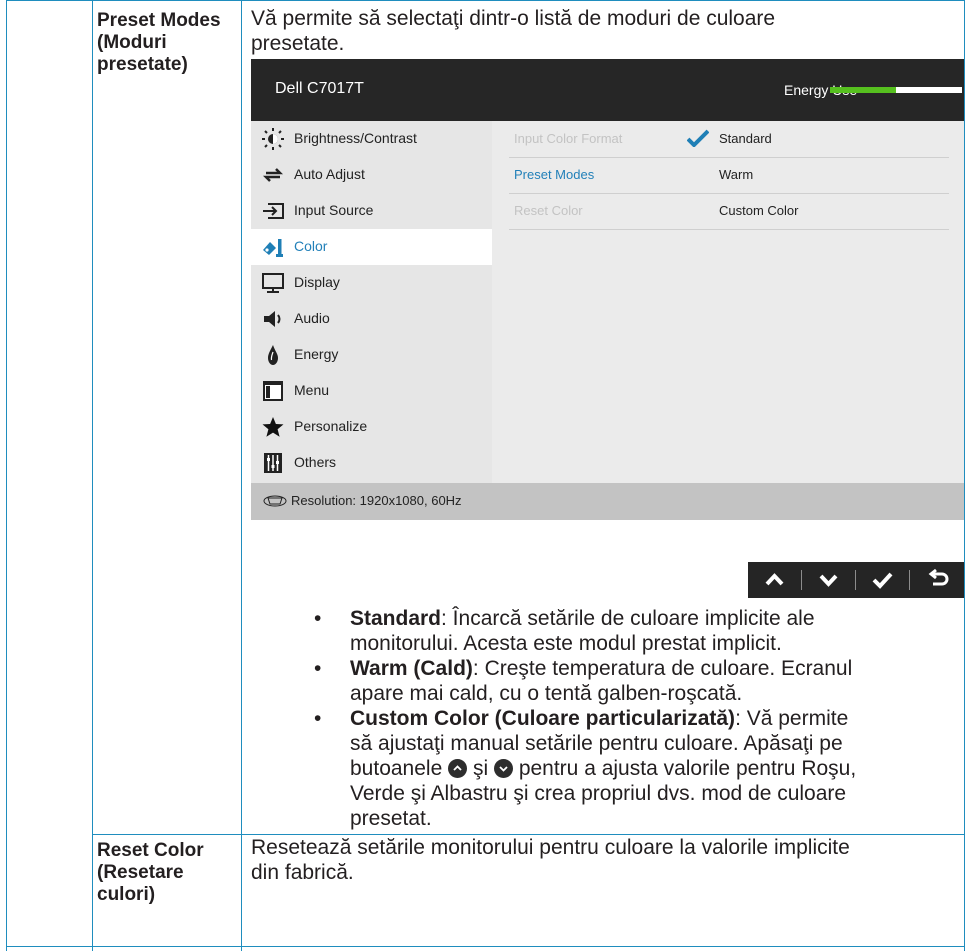 This screenshot has height=951, width=967. Describe the element at coordinates (316, 354) in the screenshot. I see `menu-item-label: Energy` at that location.